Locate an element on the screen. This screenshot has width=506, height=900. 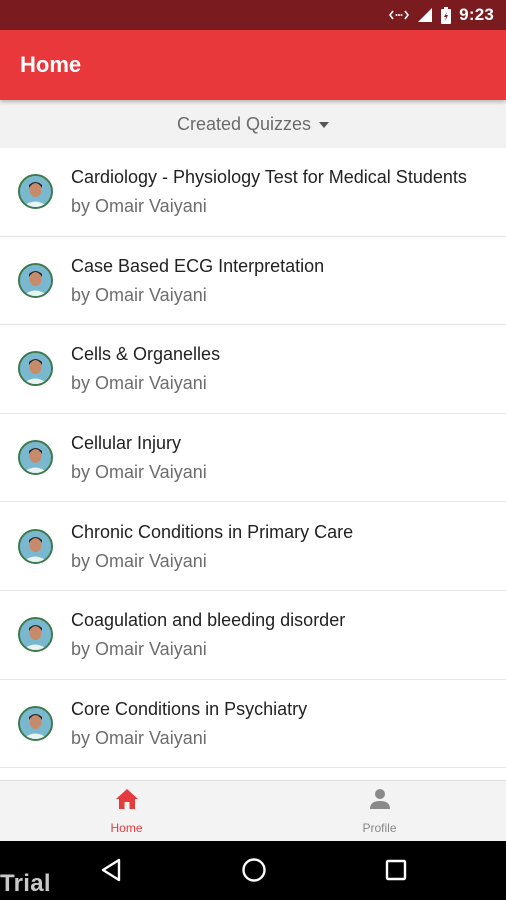
bottom-navigation: Home Profile is located at coordinates (253, 810).